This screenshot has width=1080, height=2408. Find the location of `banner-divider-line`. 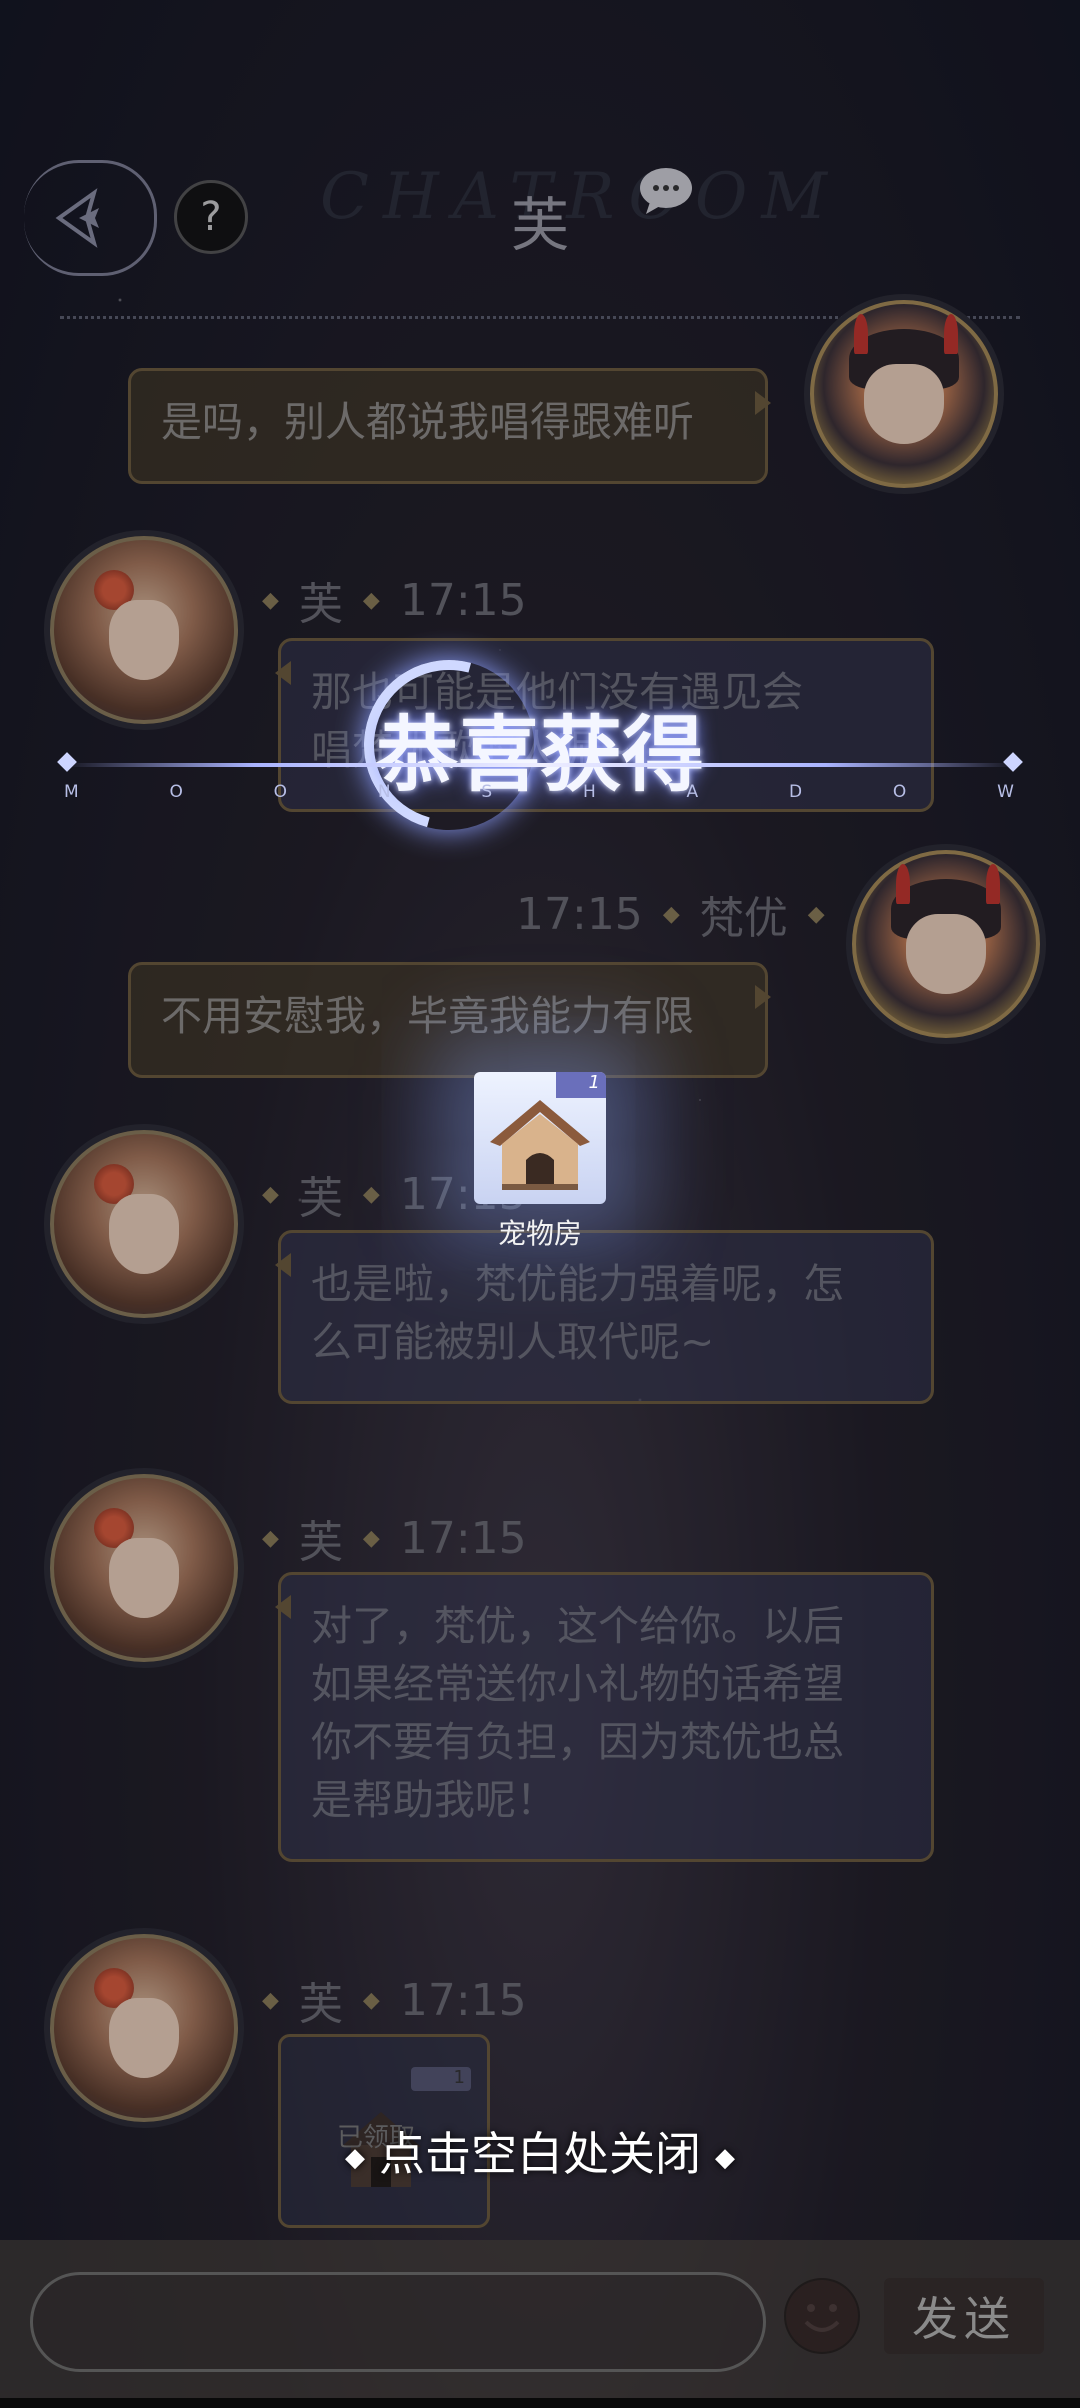

banner-divider-line is located at coordinates (540, 765).